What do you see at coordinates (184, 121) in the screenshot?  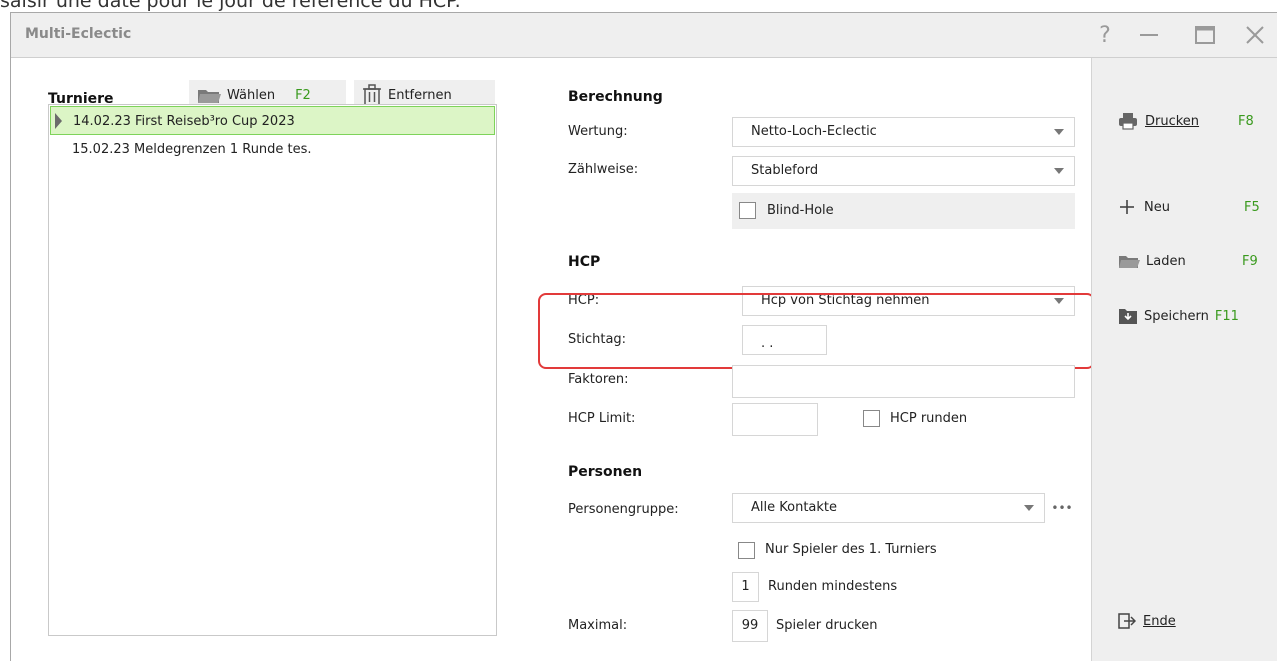 I see `list-item-label: 14.02.23 First Reiseb³ro Cup 2023` at bounding box center [184, 121].